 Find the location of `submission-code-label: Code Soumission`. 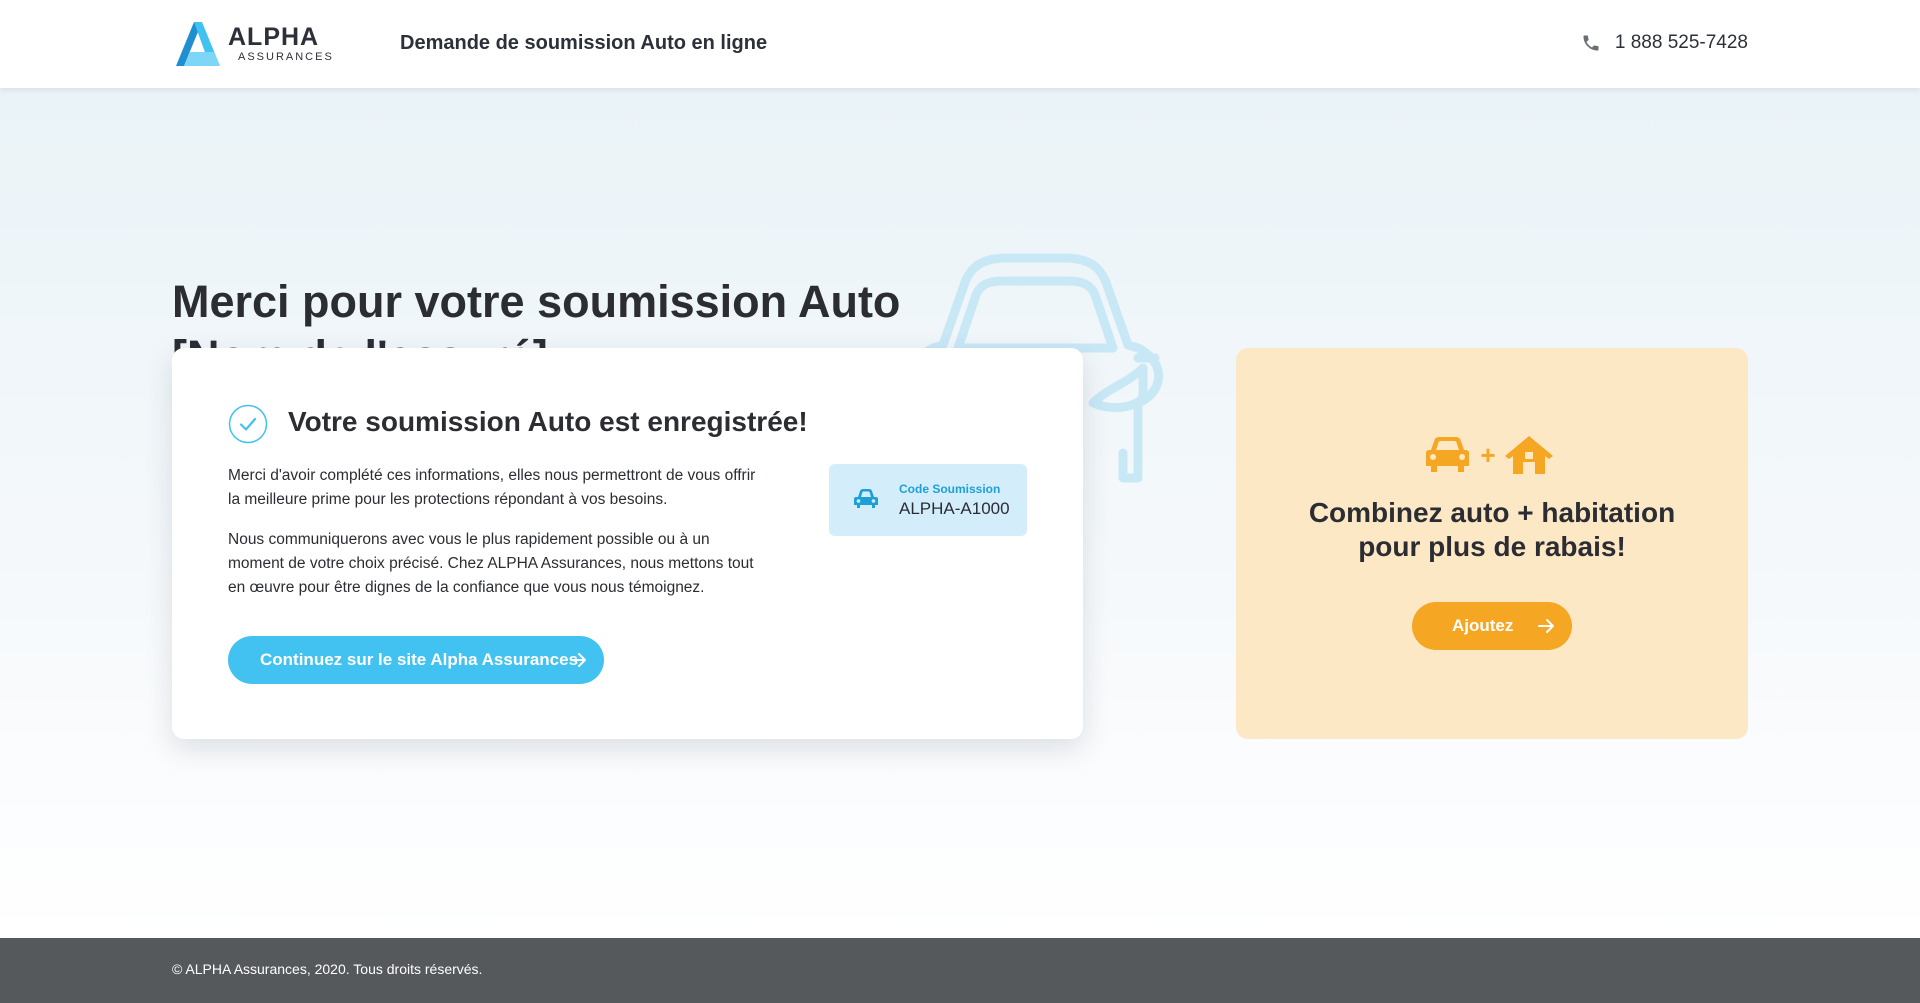

submission-code-label: Code Soumission is located at coordinates (950, 489).